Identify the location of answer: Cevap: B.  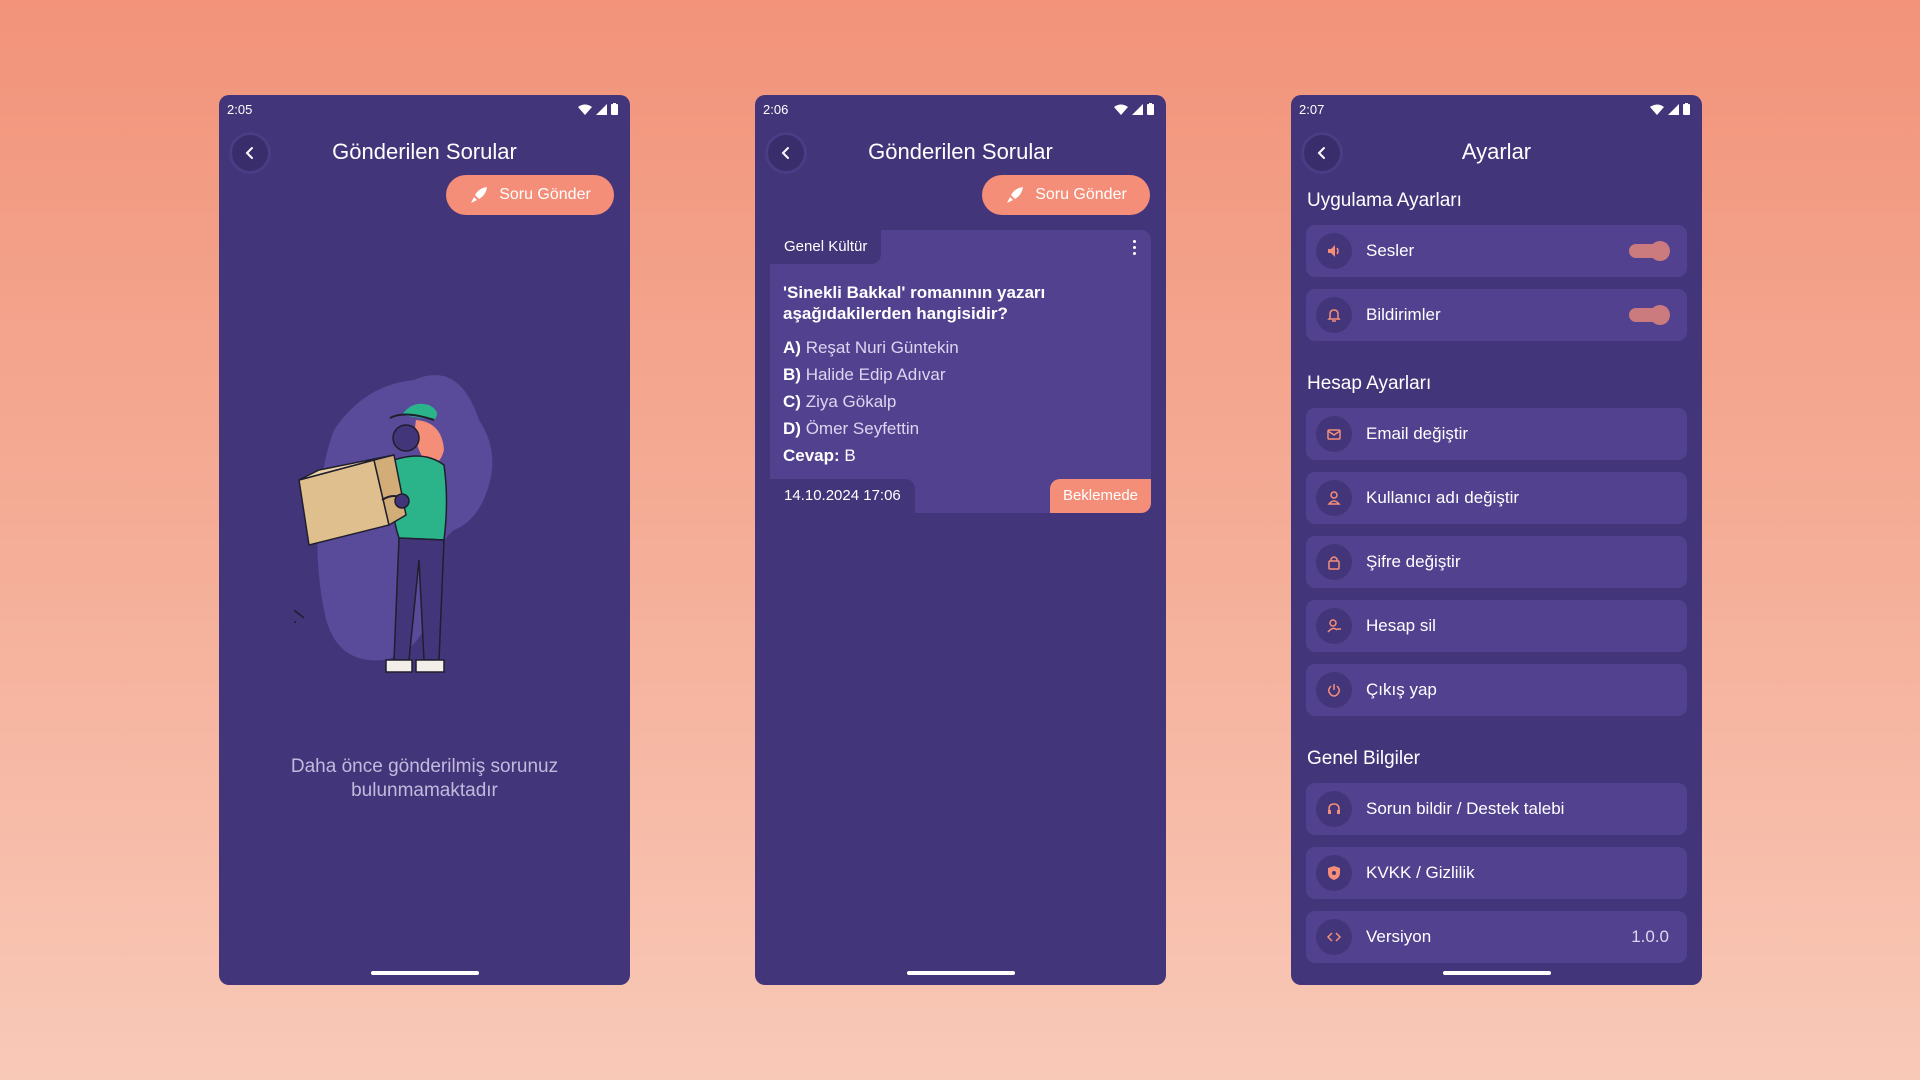
(819, 456).